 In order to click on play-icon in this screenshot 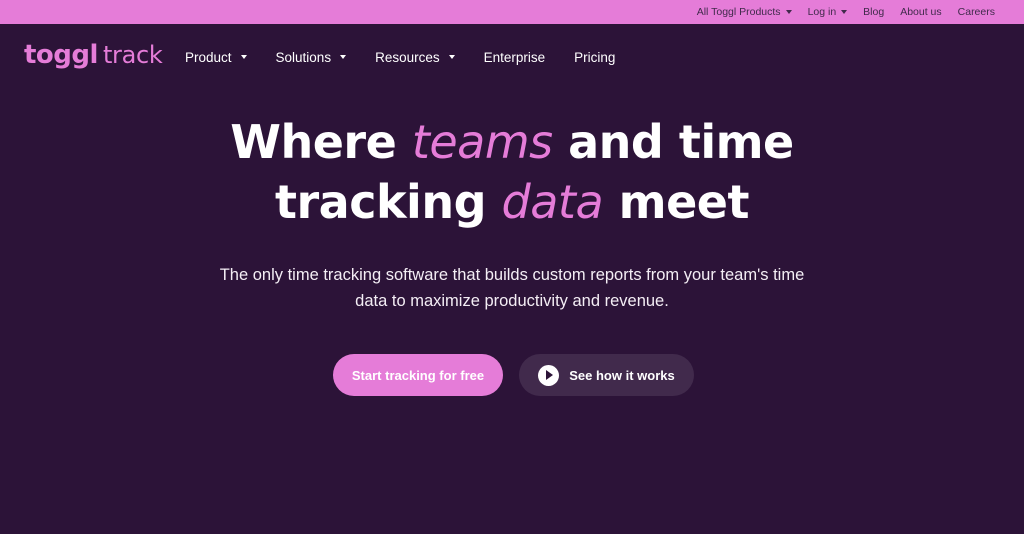, I will do `click(549, 375)`.